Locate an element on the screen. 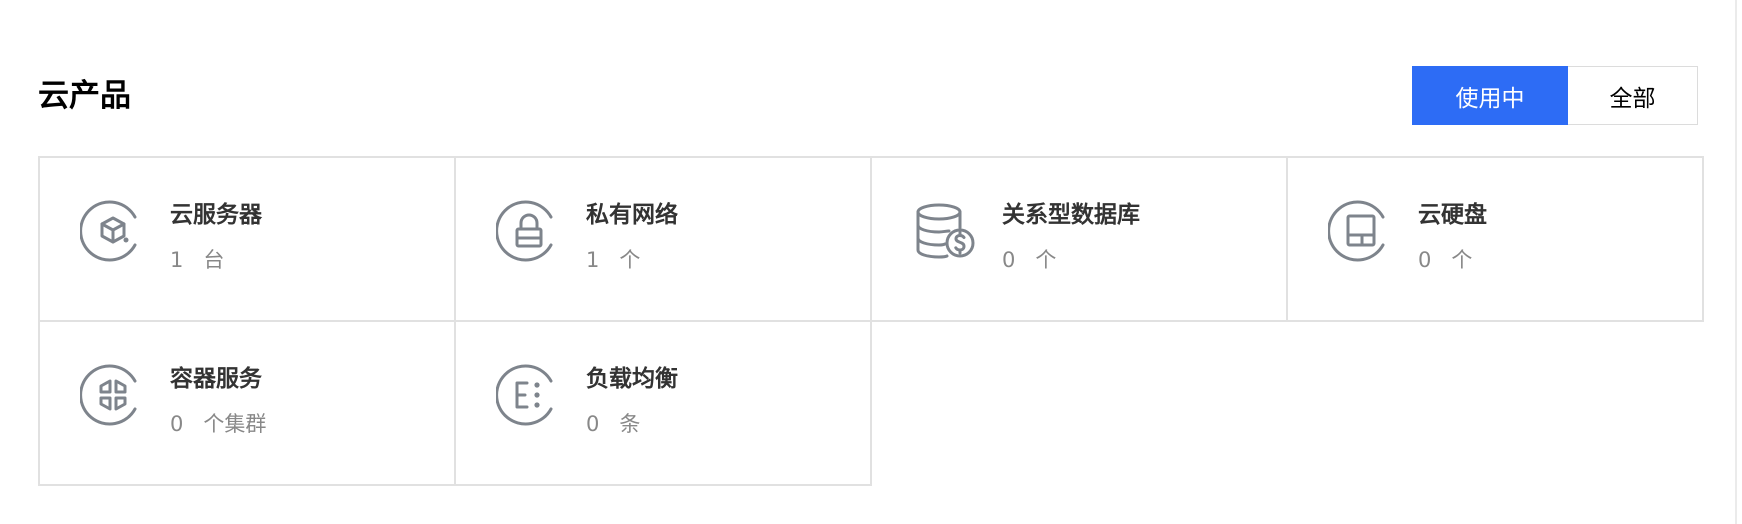 The height and width of the screenshot is (524, 1742). product-unit: 条 is located at coordinates (630, 424).